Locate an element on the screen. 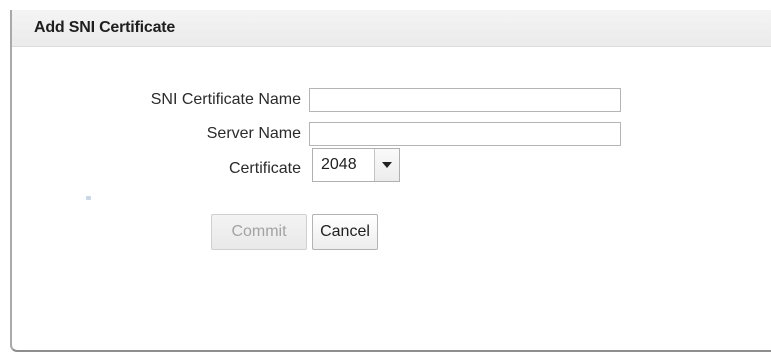 Image resolution: width=771 pixels, height=353 pixels. dialog-title: Add SNI Certificate is located at coordinates (105, 27).